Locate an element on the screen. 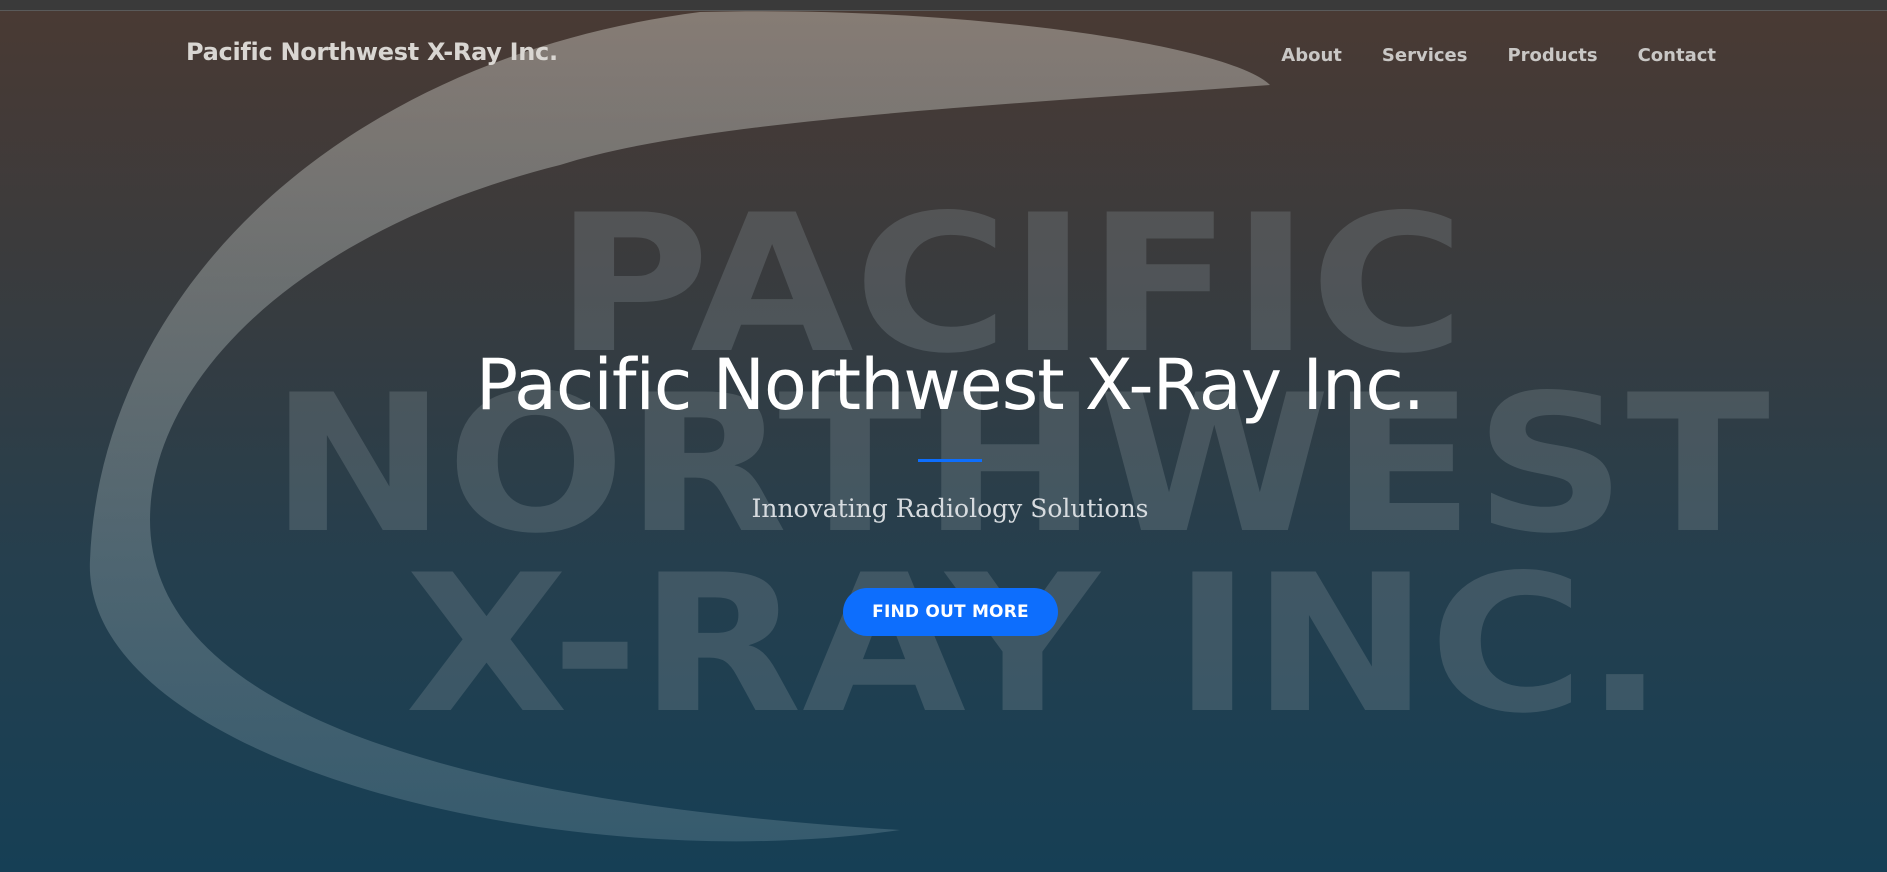 The image size is (1887, 872). hero-subtitle: Innovating Radiology Solutions is located at coordinates (950, 508).